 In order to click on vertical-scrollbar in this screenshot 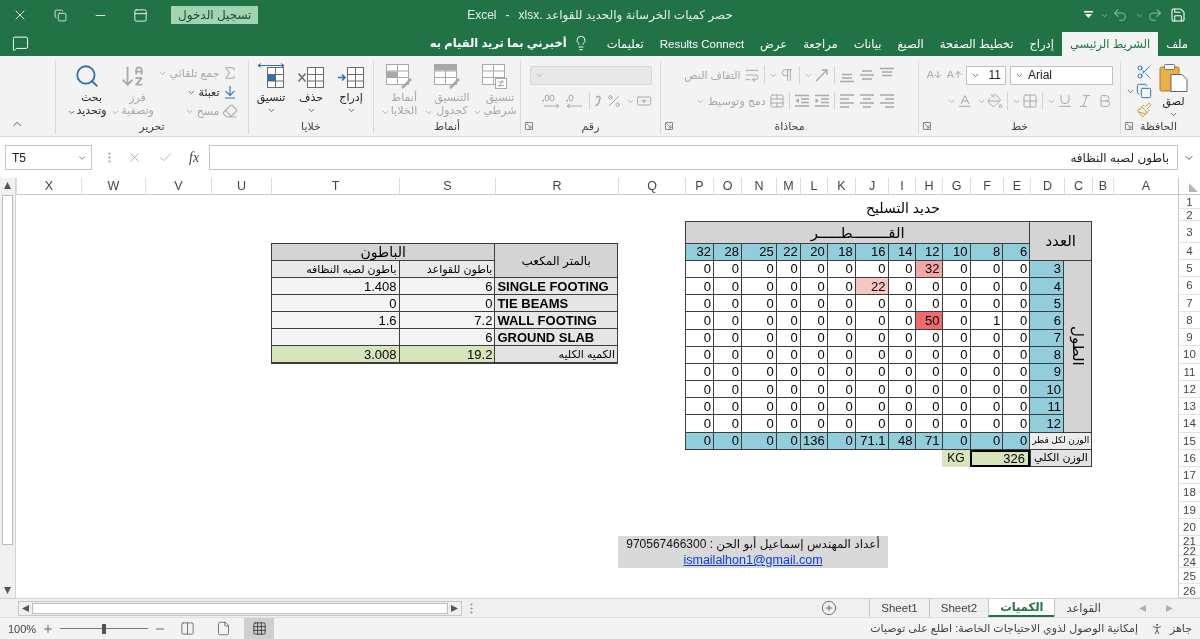, I will do `click(8, 388)`.